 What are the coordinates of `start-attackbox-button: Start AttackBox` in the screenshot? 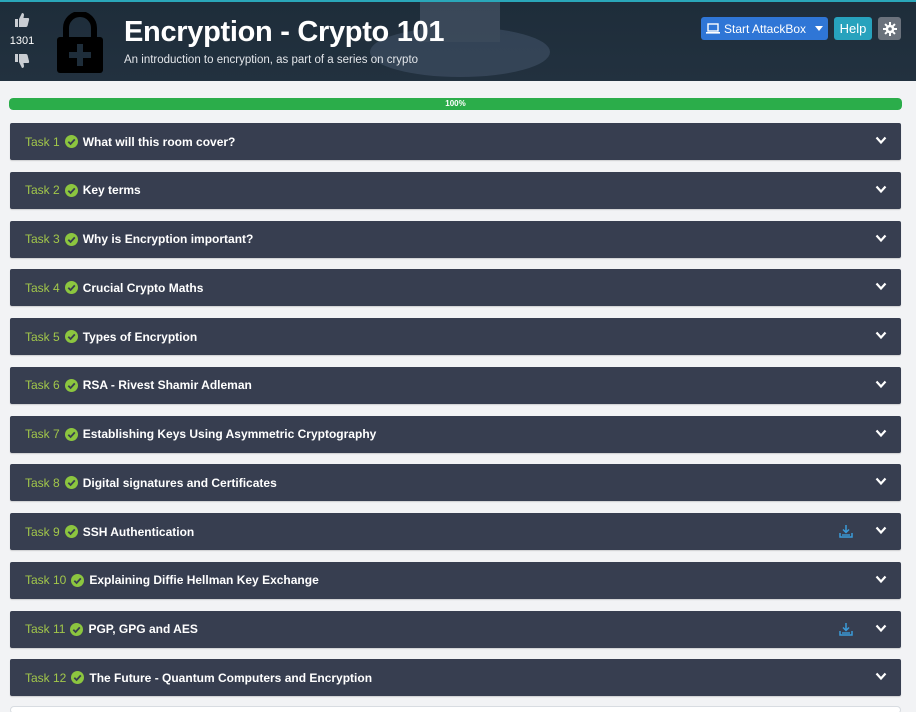 It's located at (764, 28).